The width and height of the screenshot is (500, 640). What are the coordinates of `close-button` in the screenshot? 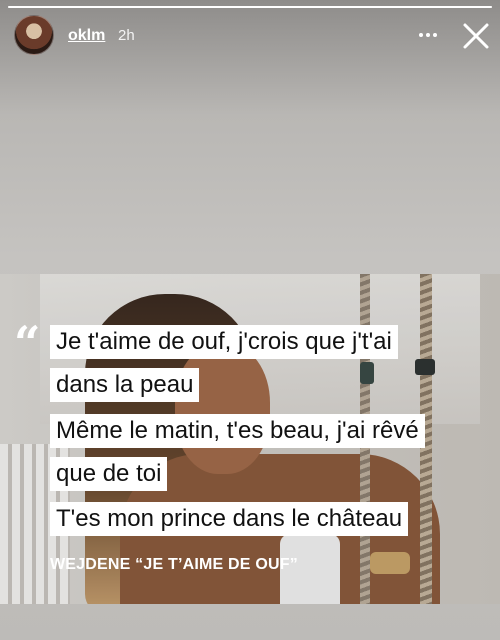 It's located at (476, 36).